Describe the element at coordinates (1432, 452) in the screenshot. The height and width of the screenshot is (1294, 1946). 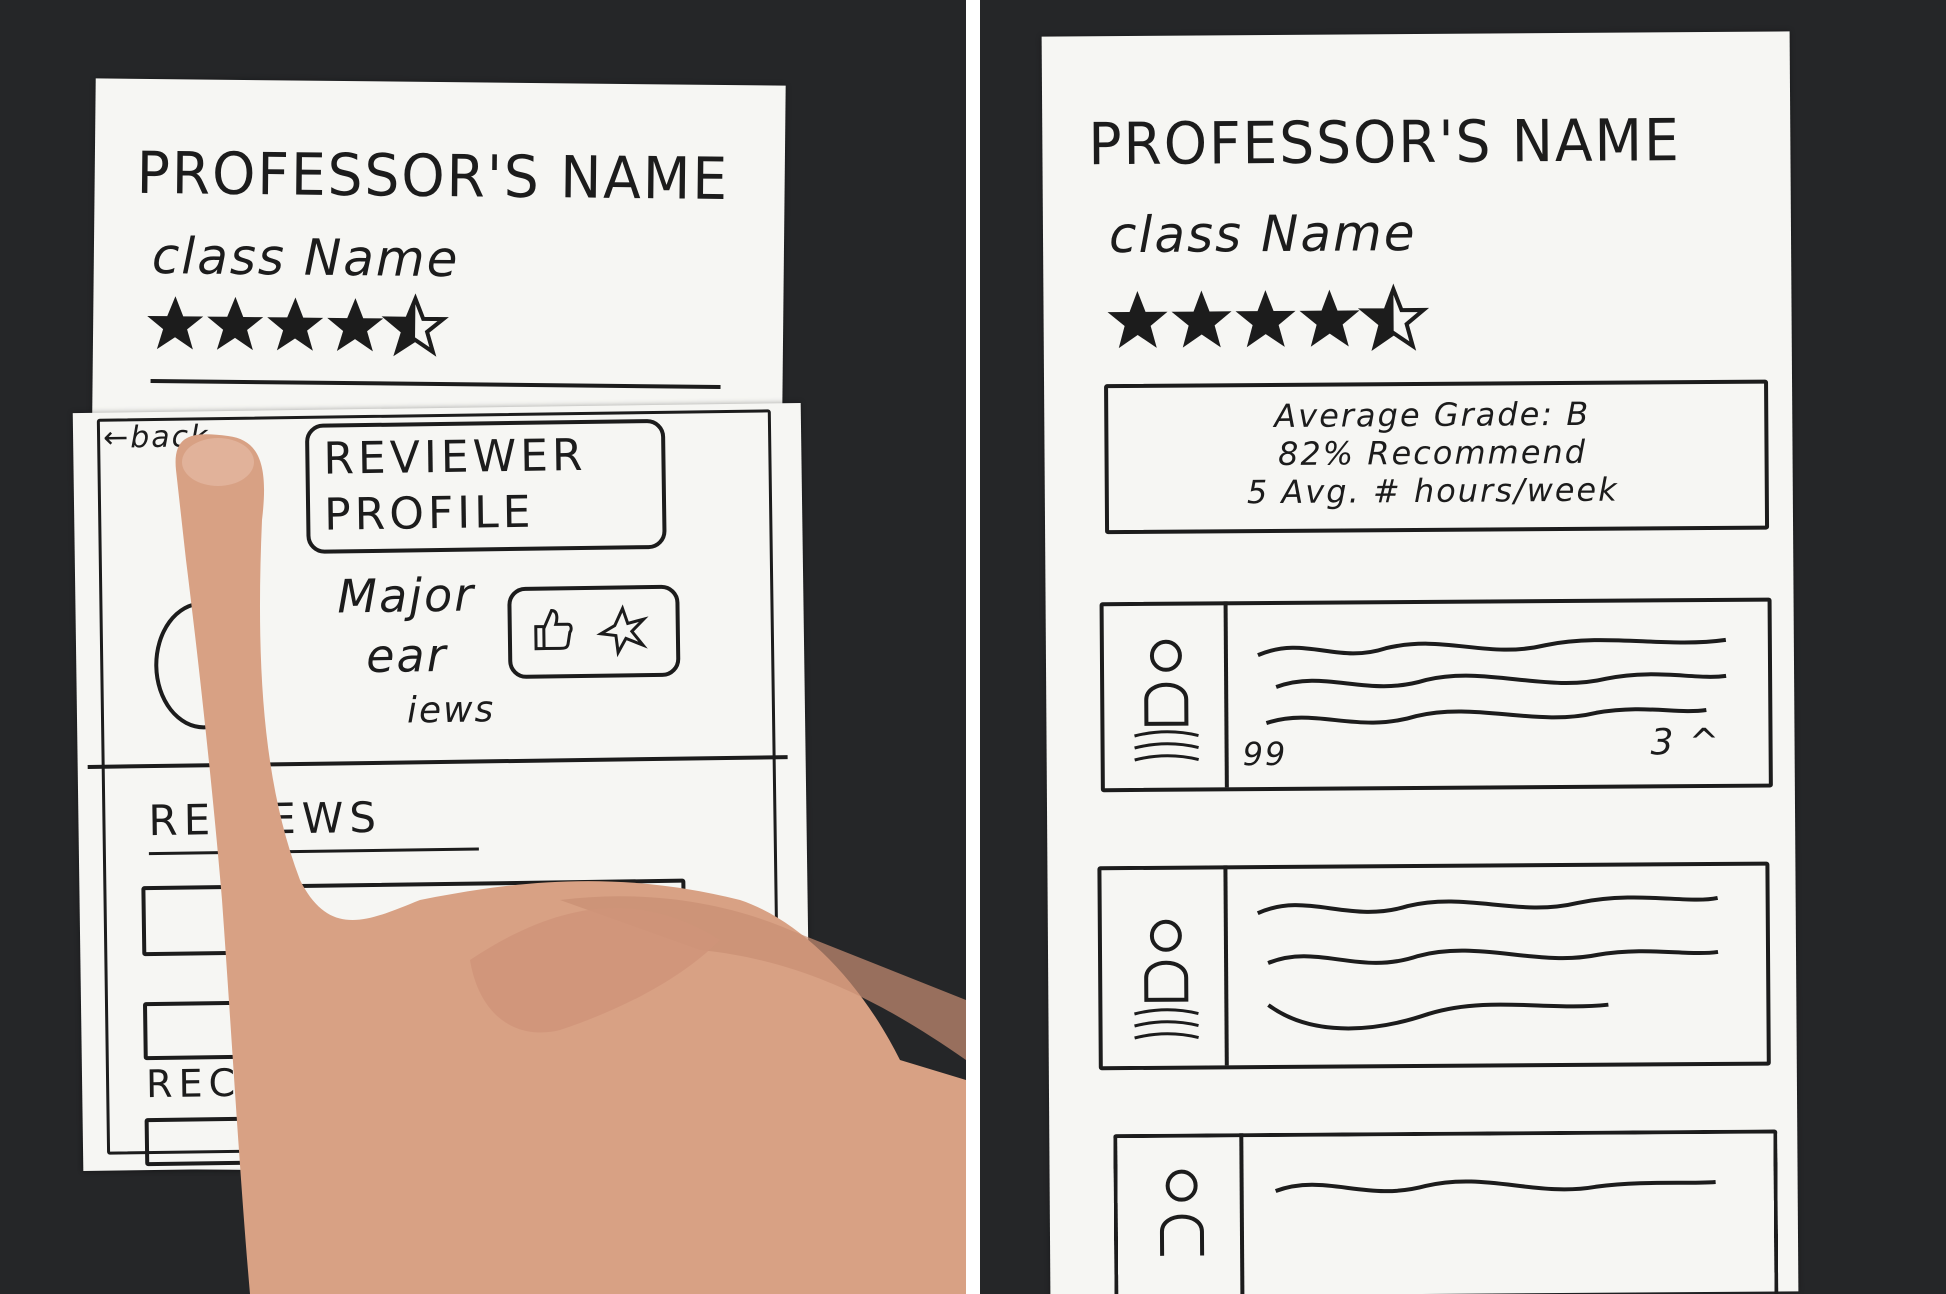
I see `recommend-percent-text: 82% Recommend` at that location.